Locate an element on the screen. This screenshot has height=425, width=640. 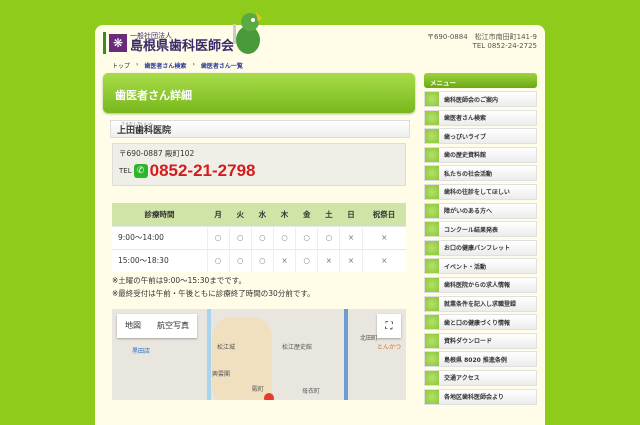
map-label: とんかつ is located at coordinates (389, 347).